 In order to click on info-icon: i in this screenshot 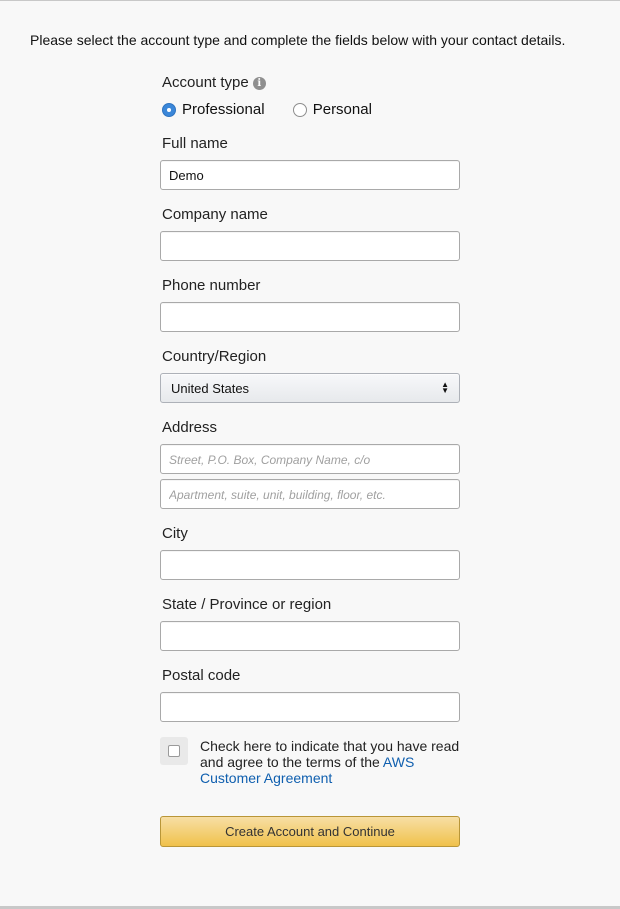, I will do `click(259, 83)`.